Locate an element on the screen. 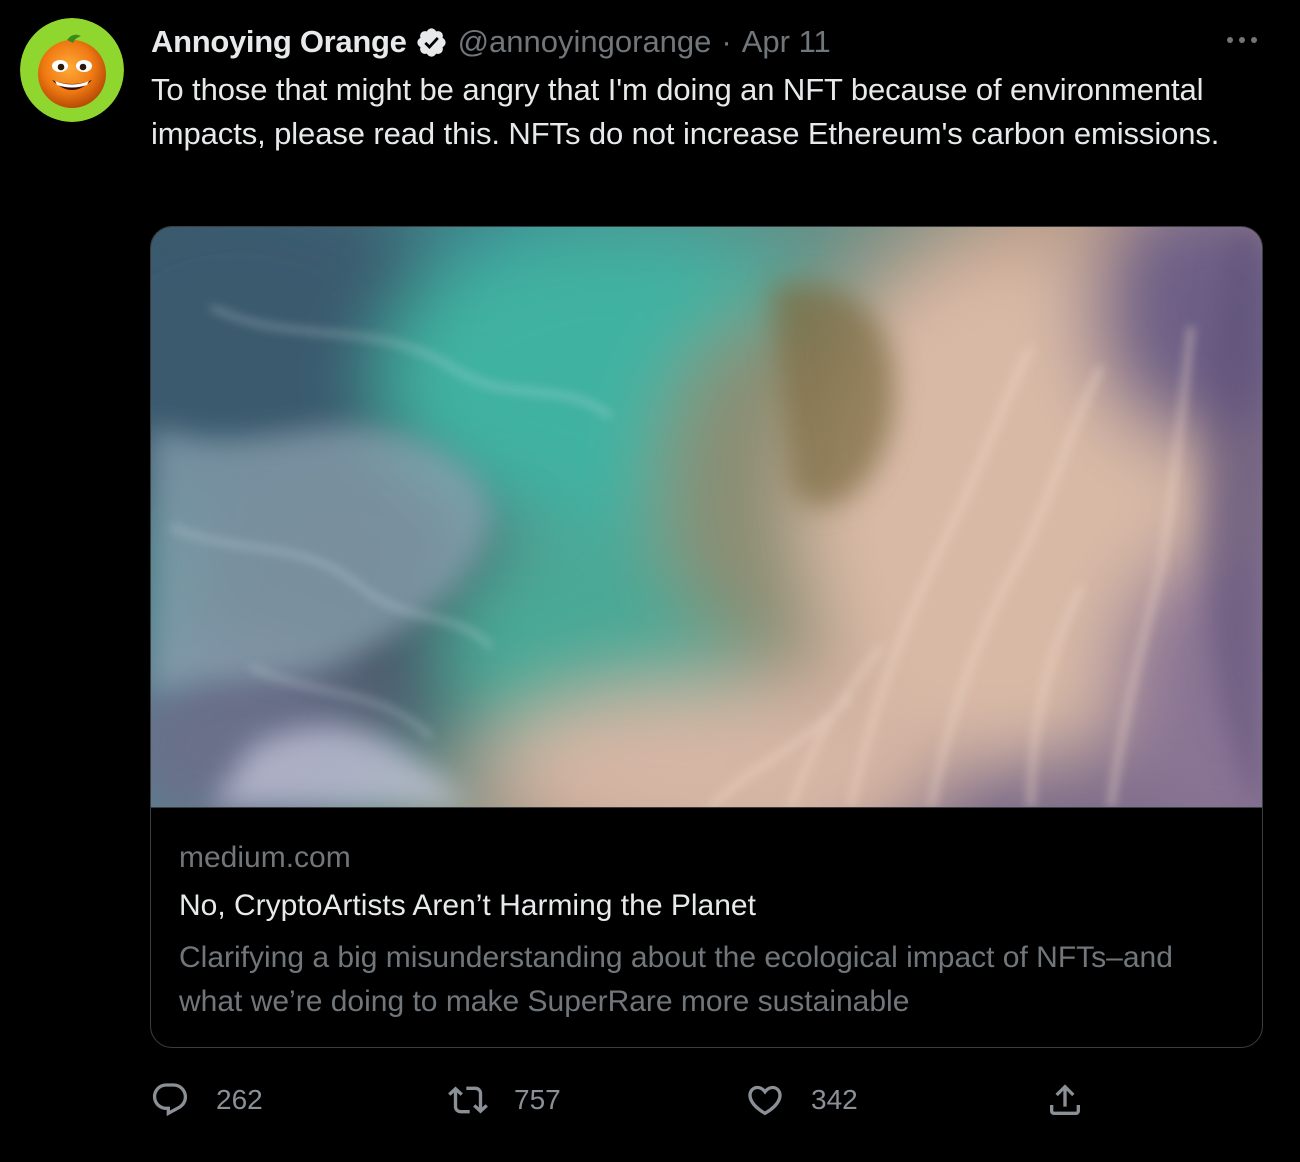 This screenshot has width=1300, height=1162. action-bar: 262 757 342 is located at coordinates (650, 1100).